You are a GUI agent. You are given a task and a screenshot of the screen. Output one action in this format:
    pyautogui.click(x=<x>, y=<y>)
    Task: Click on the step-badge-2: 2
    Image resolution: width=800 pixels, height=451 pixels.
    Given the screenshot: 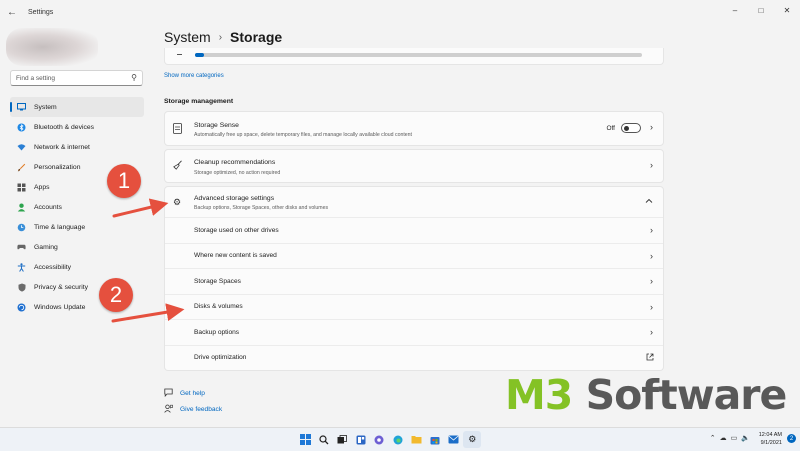 What is the action you would take?
    pyautogui.click(x=116, y=295)
    